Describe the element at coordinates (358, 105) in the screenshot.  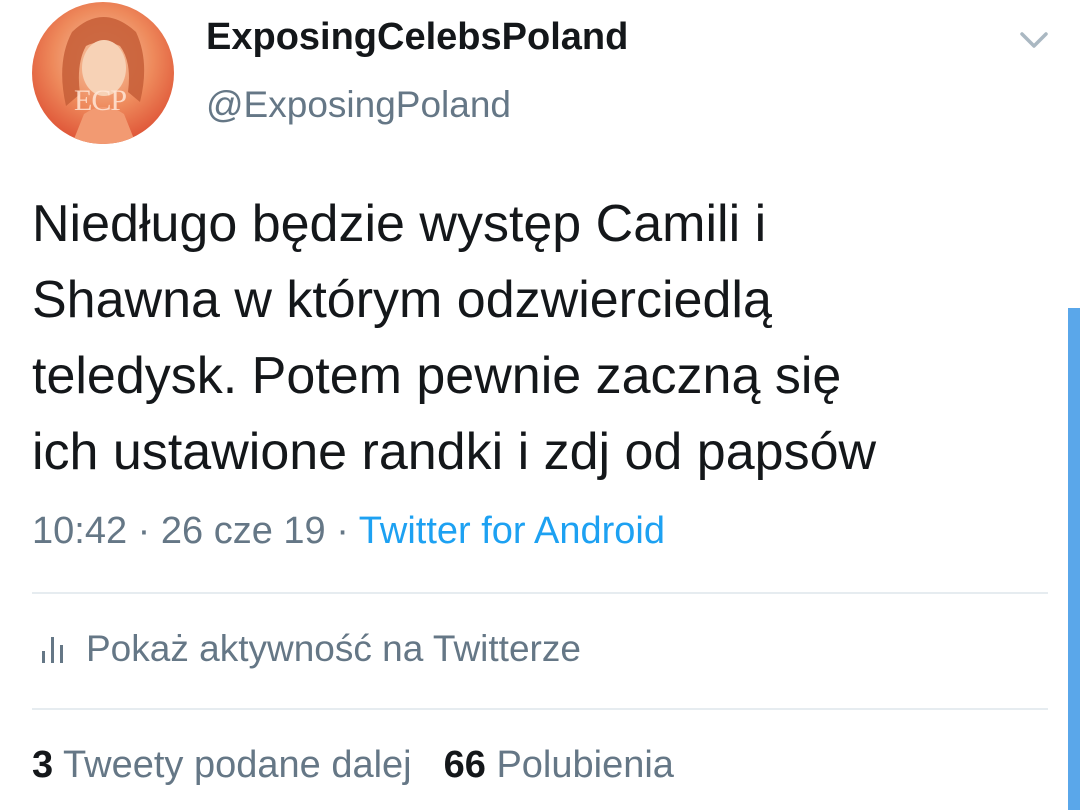
I see `user-handle: @ExposingPoland` at that location.